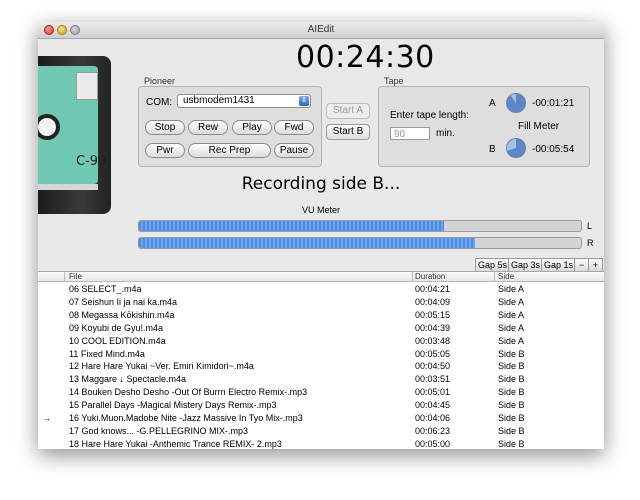  Describe the element at coordinates (117, 340) in the screenshot. I see `file-cell: 10 COOL EDITION.m4a` at that location.